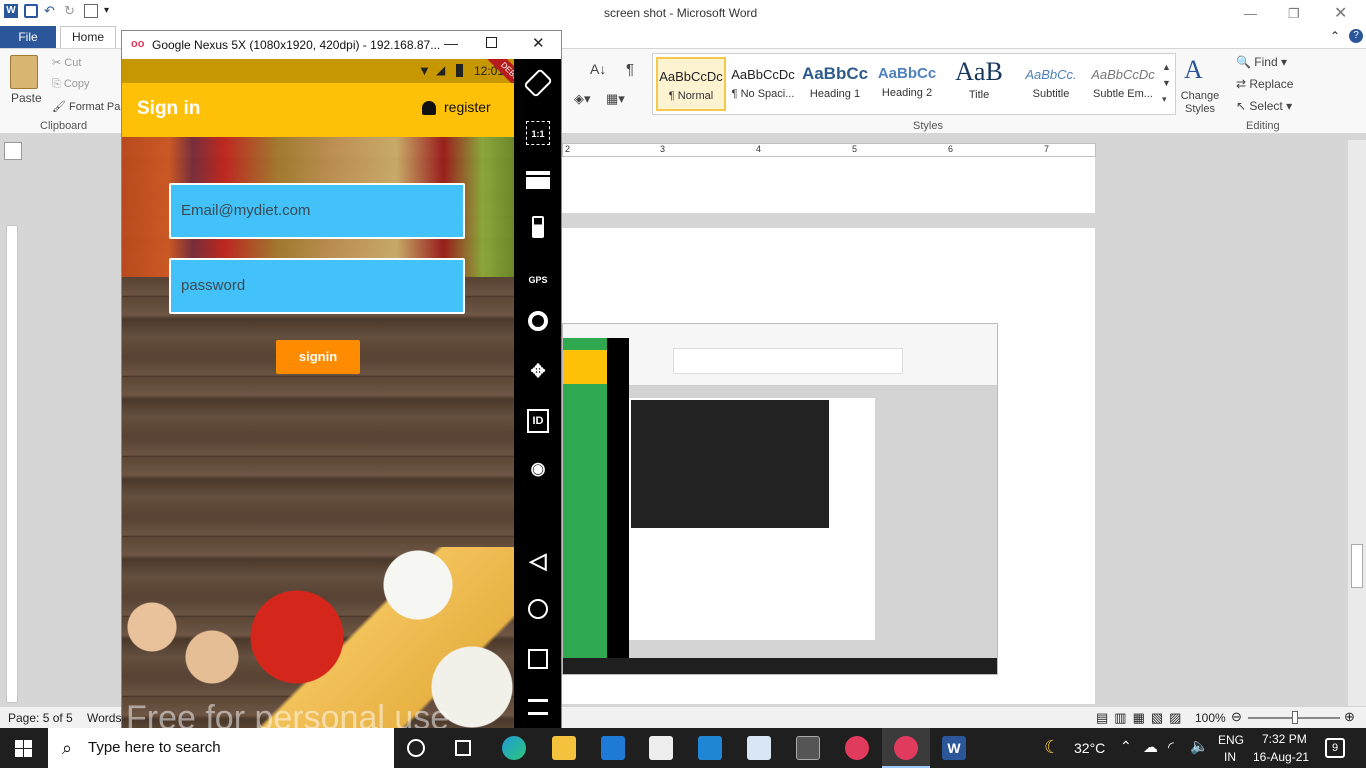  What do you see at coordinates (1051, 84) in the screenshot?
I see `style-subtitle: AaBbCc. Subtitle` at bounding box center [1051, 84].